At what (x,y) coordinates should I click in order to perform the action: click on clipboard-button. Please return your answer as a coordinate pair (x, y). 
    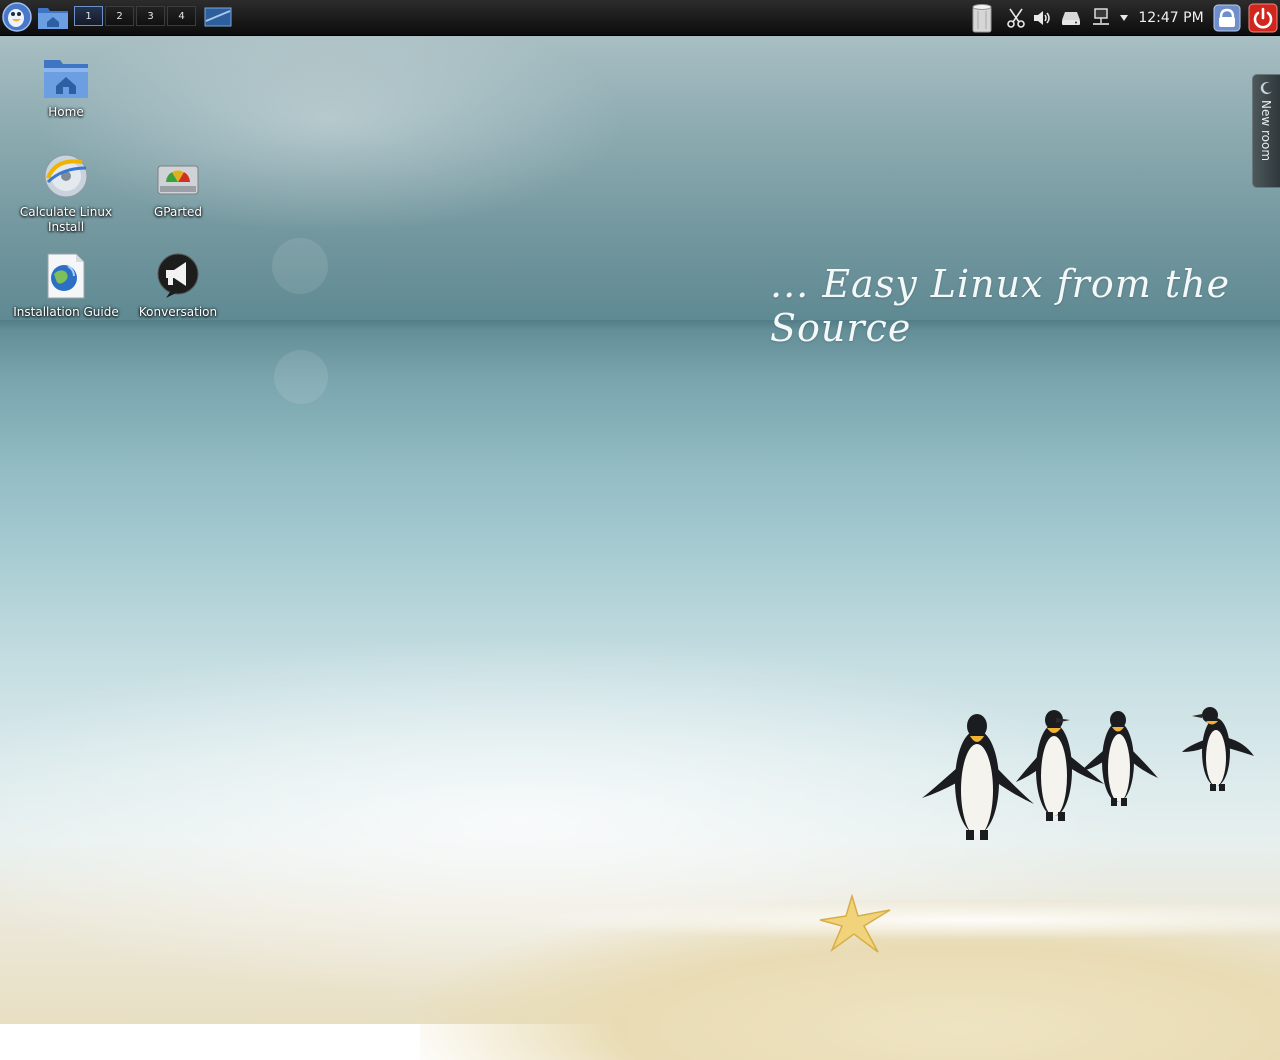
    Looking at the image, I should click on (1016, 17).